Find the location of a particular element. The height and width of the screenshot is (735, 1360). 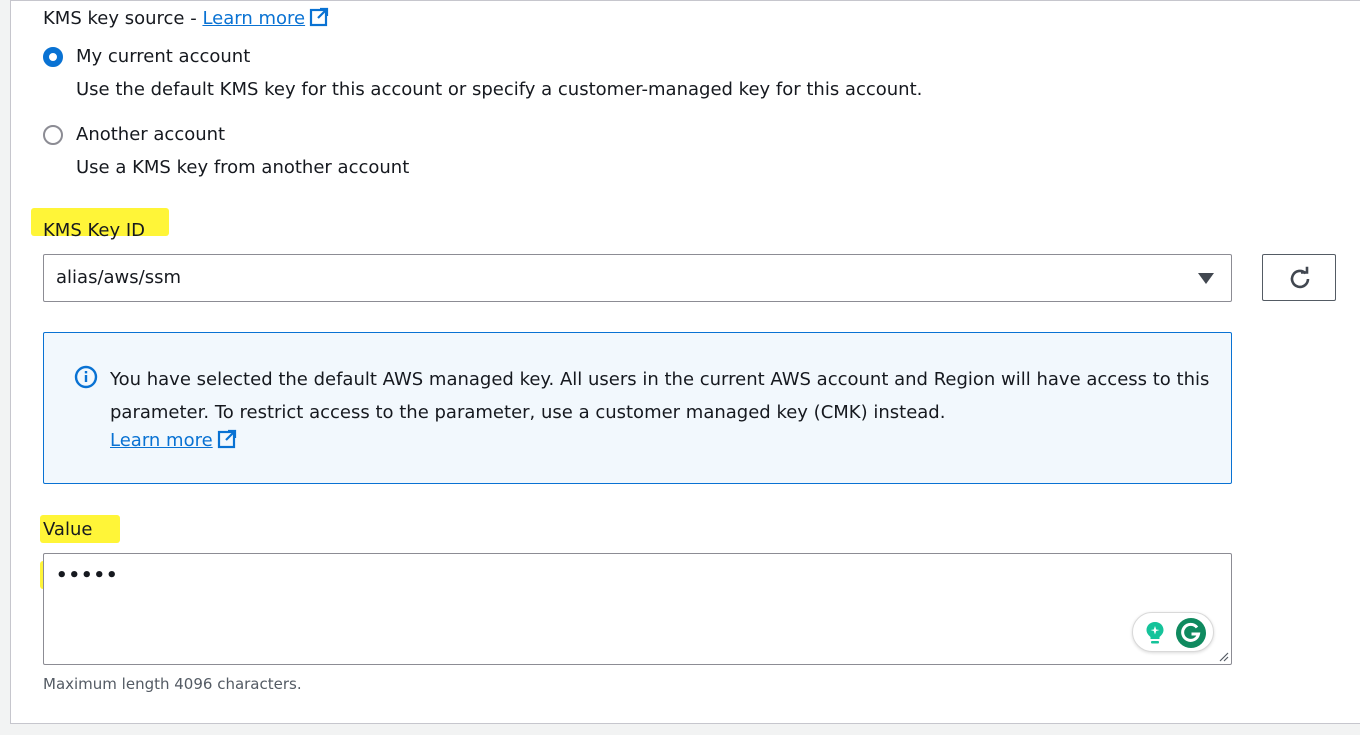

refresh-button is located at coordinates (1299, 277).